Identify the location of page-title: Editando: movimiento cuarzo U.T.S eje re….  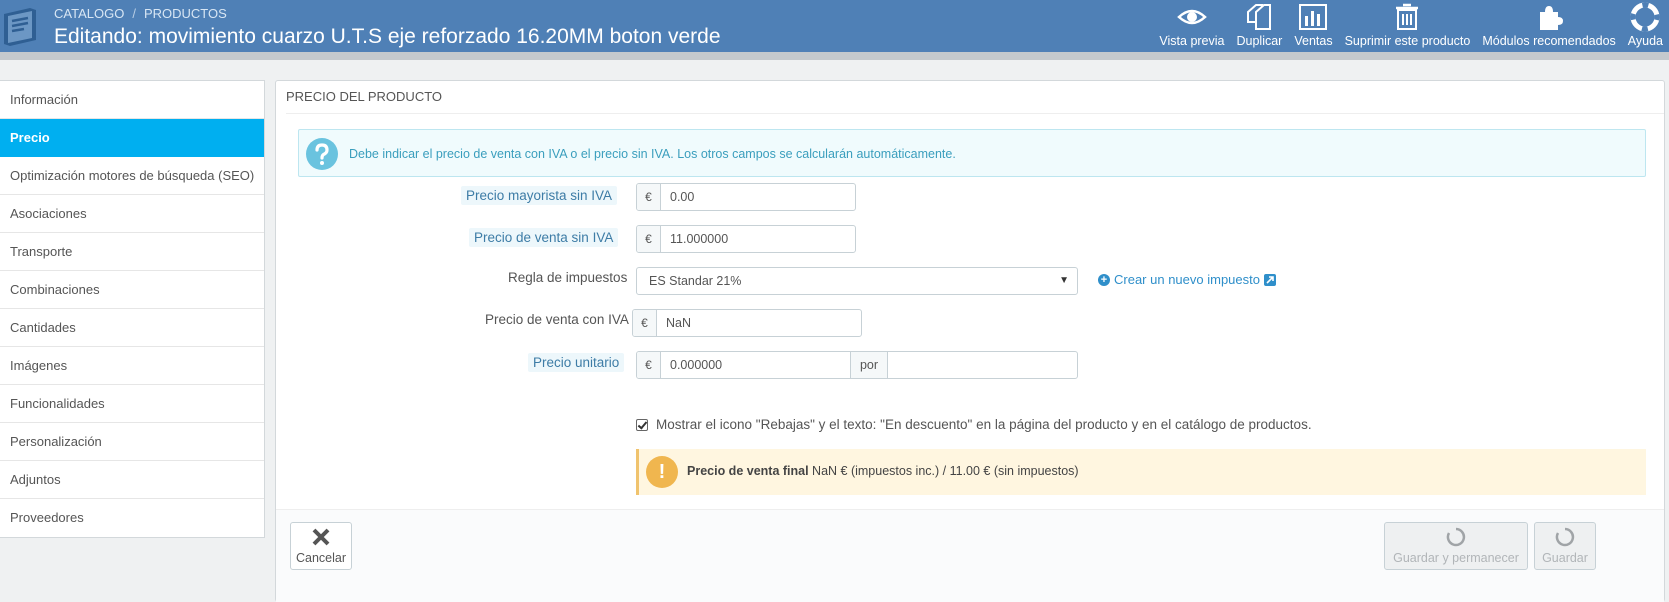
(387, 36).